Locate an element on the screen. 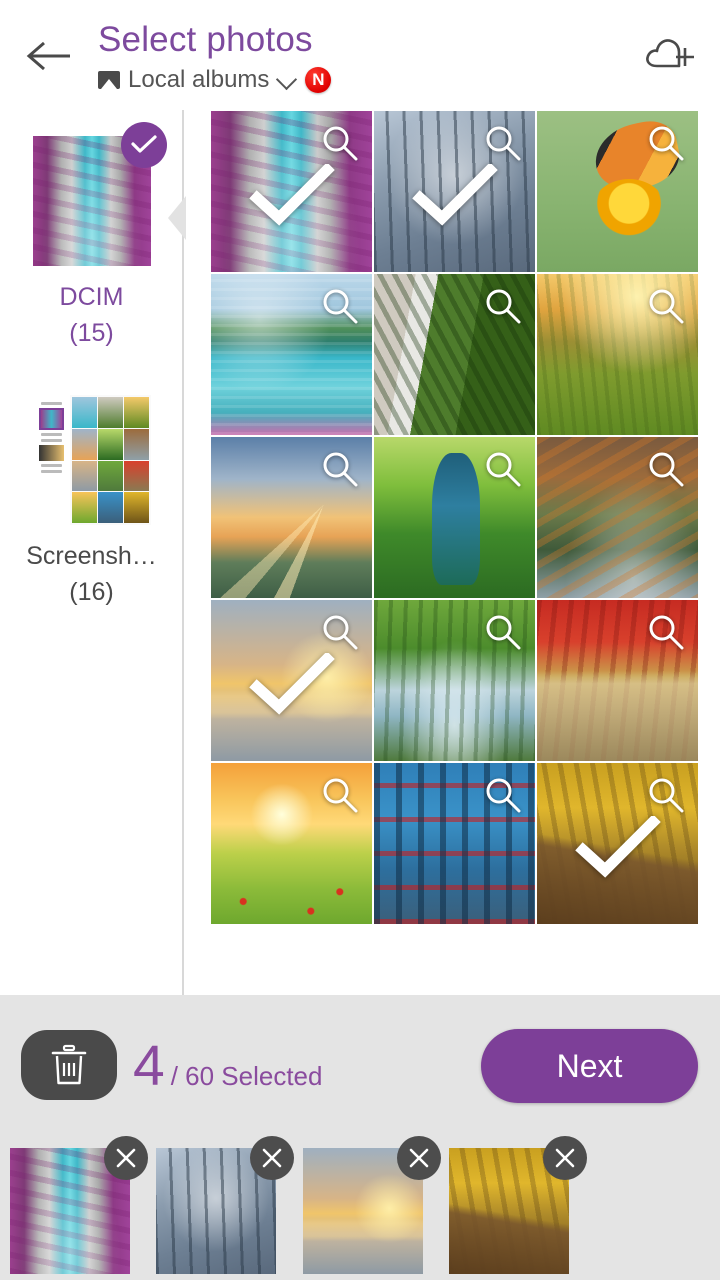  app-header: Select photos Local albums N is located at coordinates (360, 55).